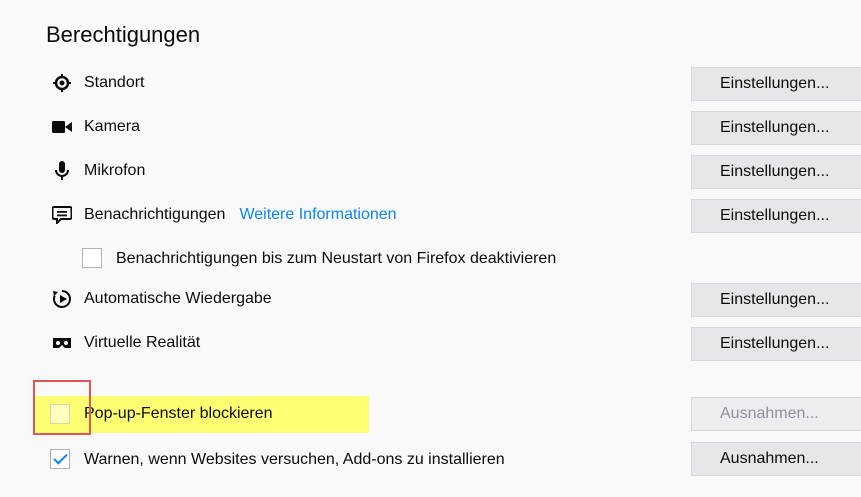 The height and width of the screenshot is (497, 861). Describe the element at coordinates (178, 298) in the screenshot. I see `permission-label-autoplay: Automatische Wiedergabe` at that location.